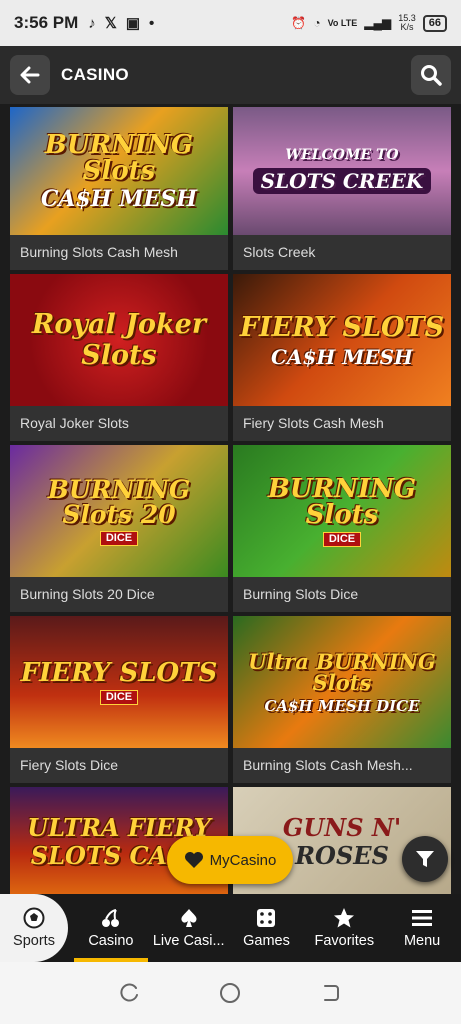  What do you see at coordinates (422, 941) in the screenshot?
I see `nav-menu-label: Menu` at bounding box center [422, 941].